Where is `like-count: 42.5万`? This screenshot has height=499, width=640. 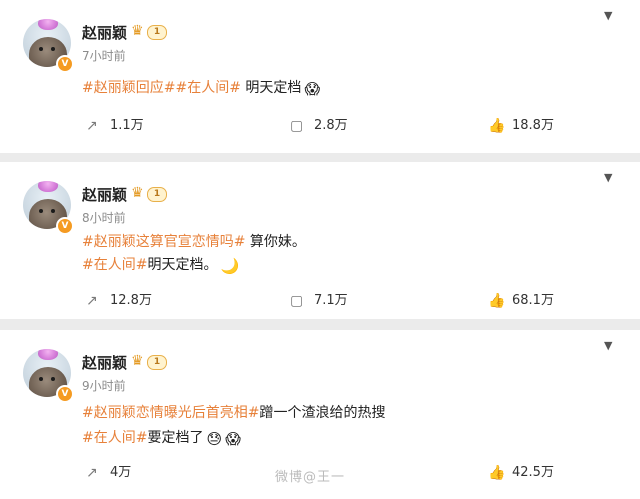
like-count: 42.5万 is located at coordinates (533, 472).